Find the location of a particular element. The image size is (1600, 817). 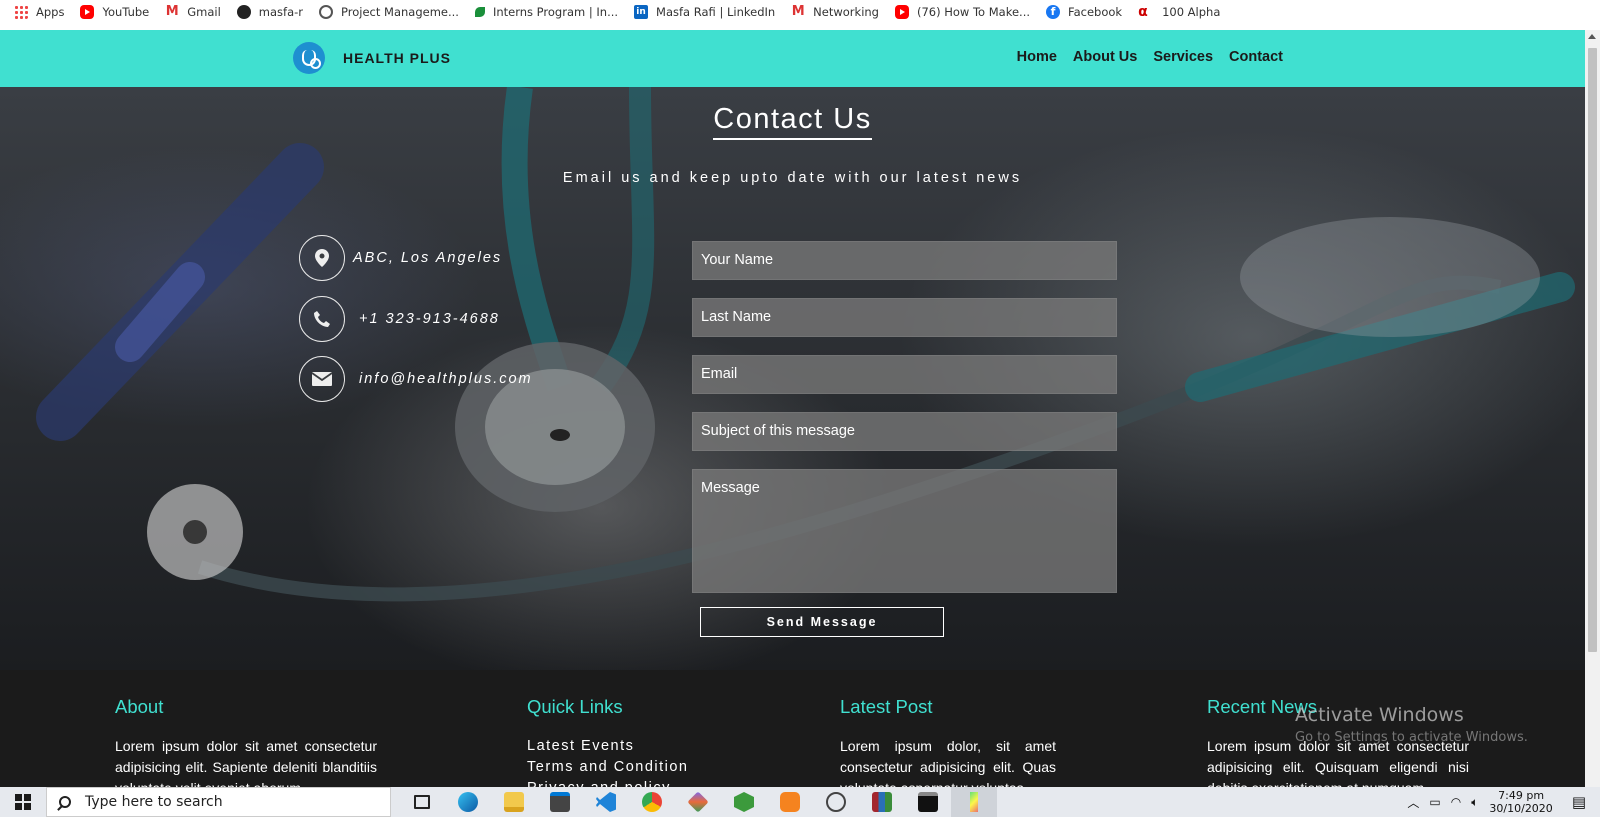

volume-icon: 🔈︎ is located at coordinates (1474, 802).